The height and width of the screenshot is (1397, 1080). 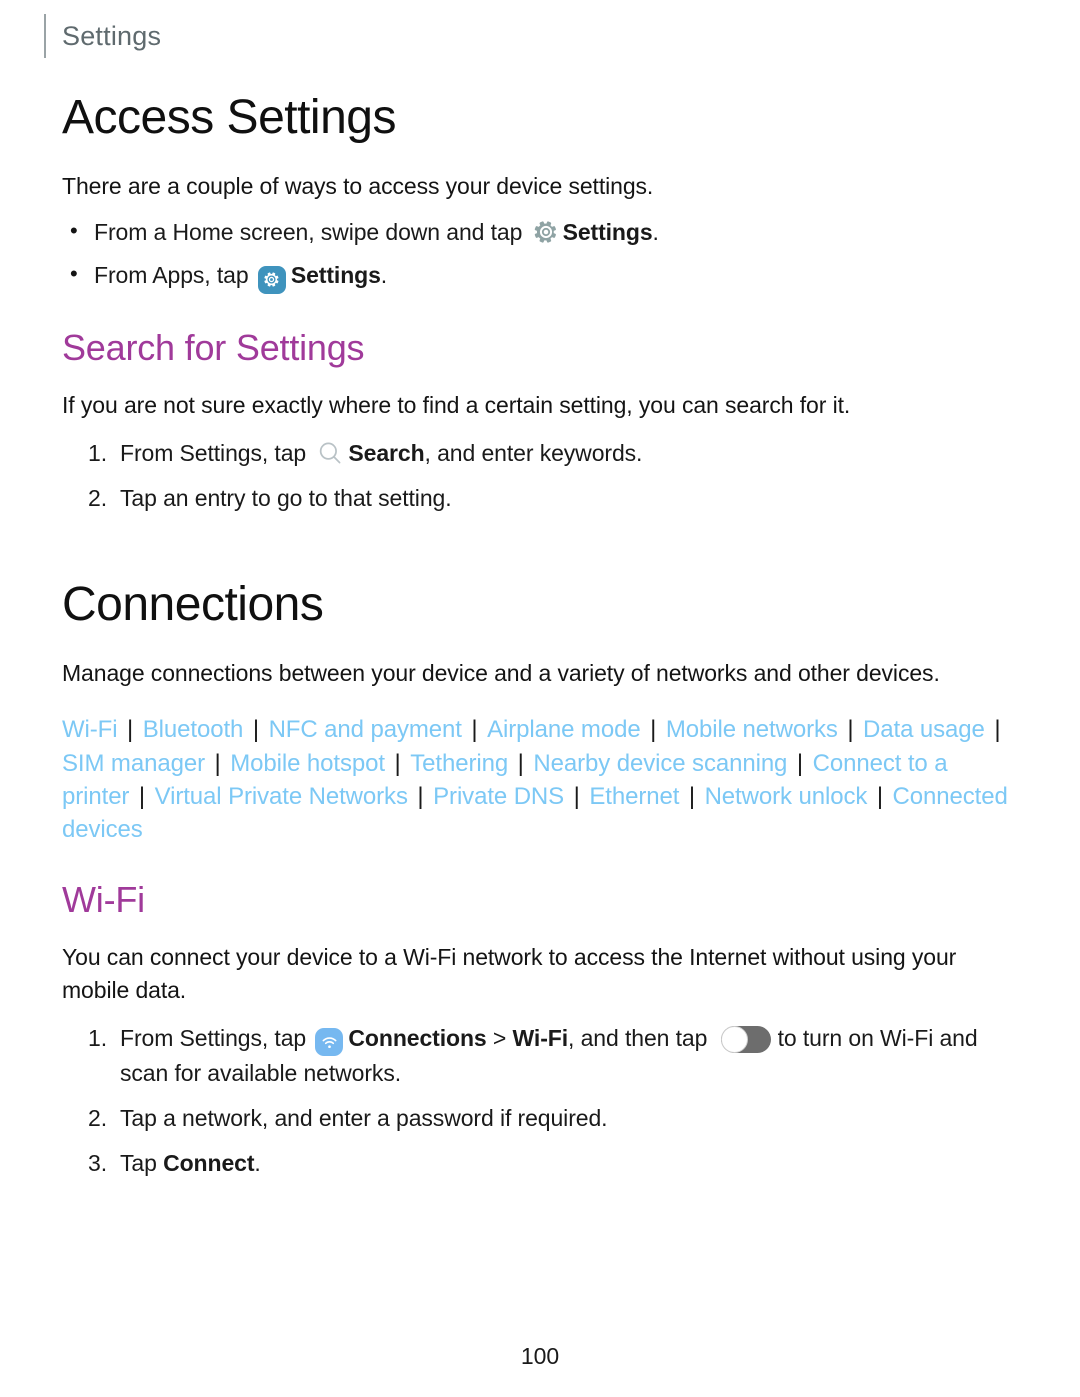 I want to click on connections-link: Data usage, so click(x=924, y=729).